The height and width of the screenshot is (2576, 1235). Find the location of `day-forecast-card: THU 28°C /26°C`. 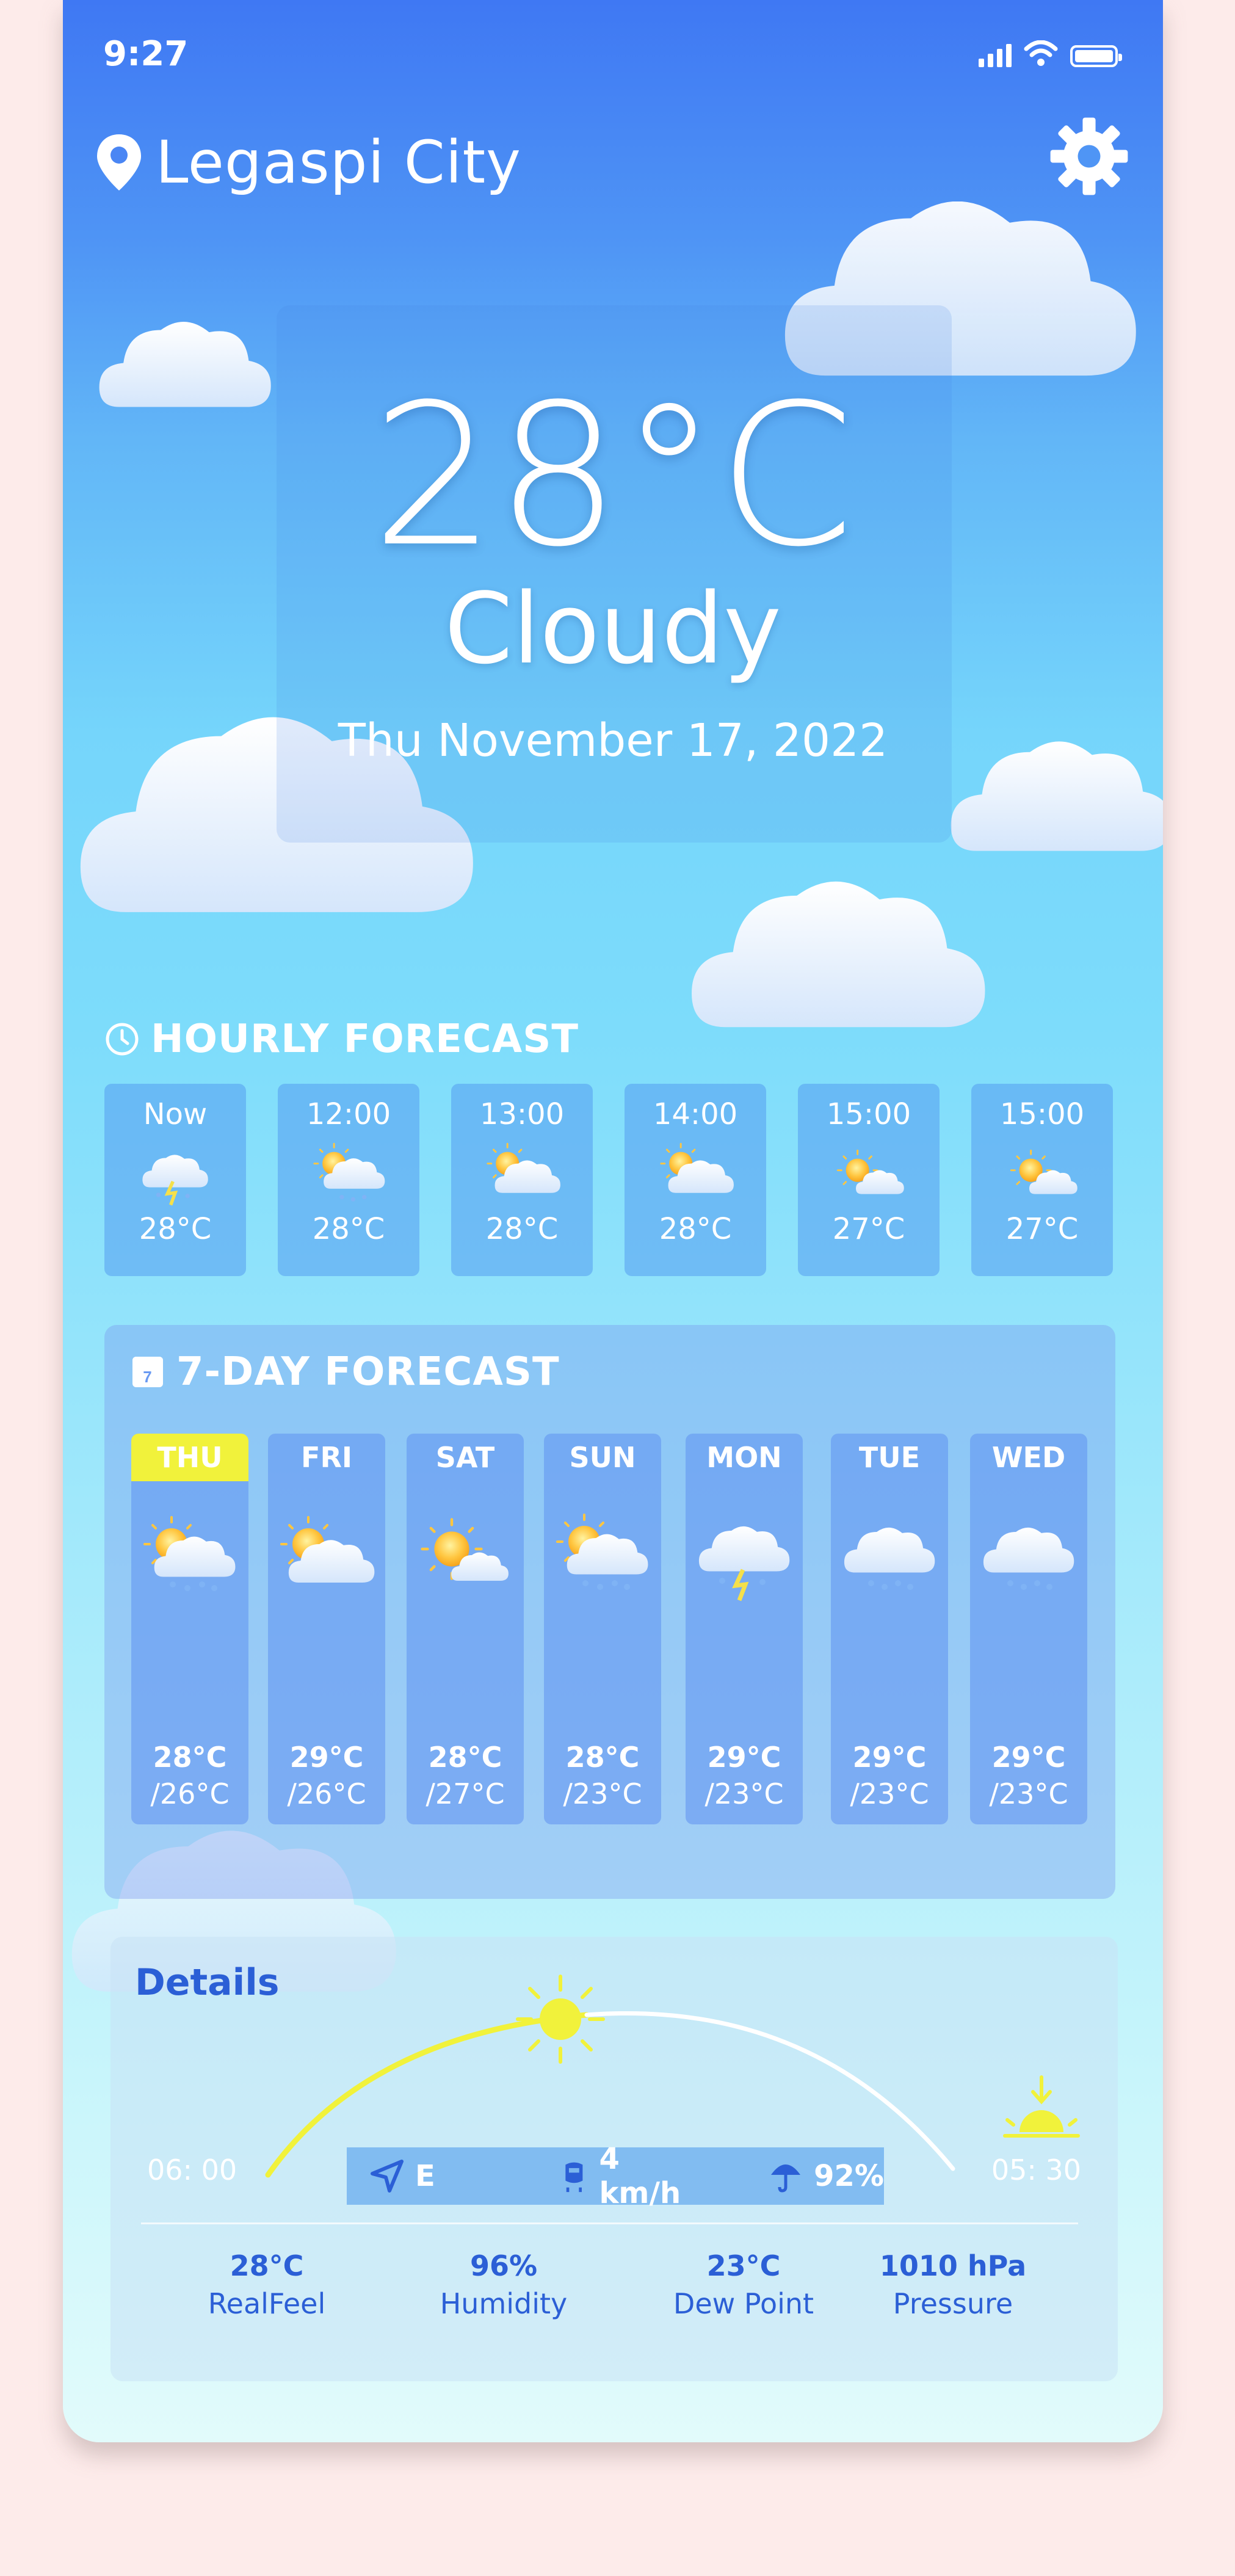

day-forecast-card: THU 28°C /26°C is located at coordinates (190, 1629).